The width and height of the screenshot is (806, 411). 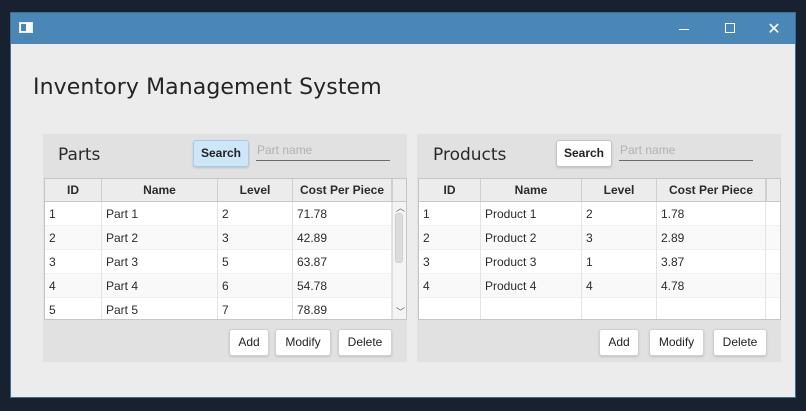 What do you see at coordinates (365, 342) in the screenshot?
I see `parts-delete-button: Delete` at bounding box center [365, 342].